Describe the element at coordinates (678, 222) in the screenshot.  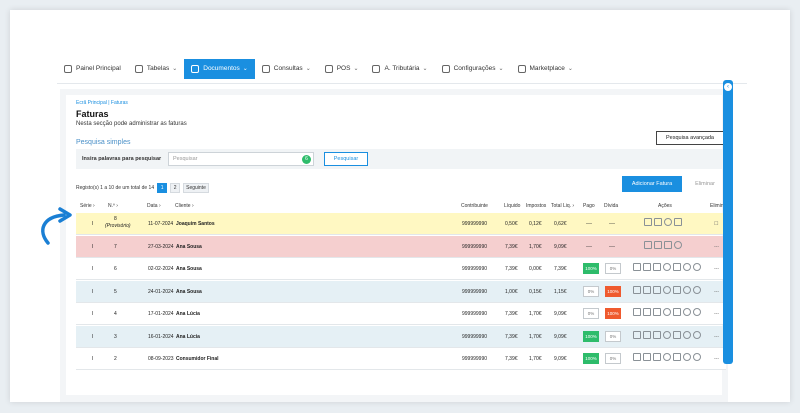
I see `edit-icon` at that location.